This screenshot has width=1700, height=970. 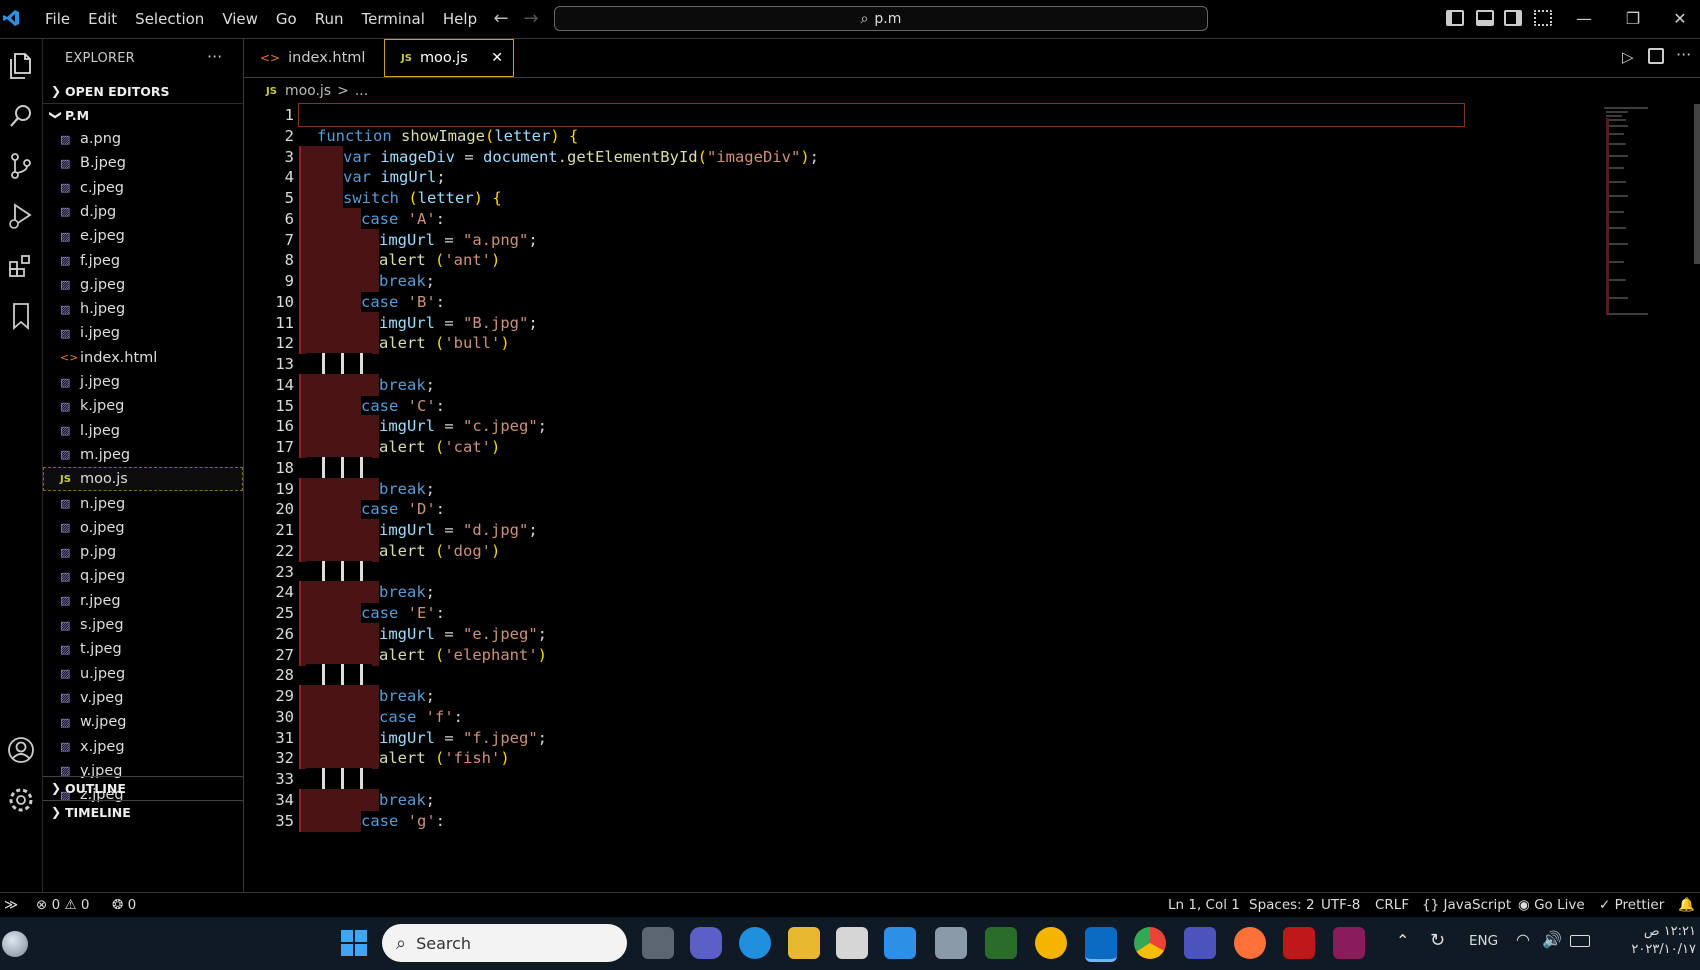 I want to click on vscode-taskbar-icon, so click(x=1101, y=944).